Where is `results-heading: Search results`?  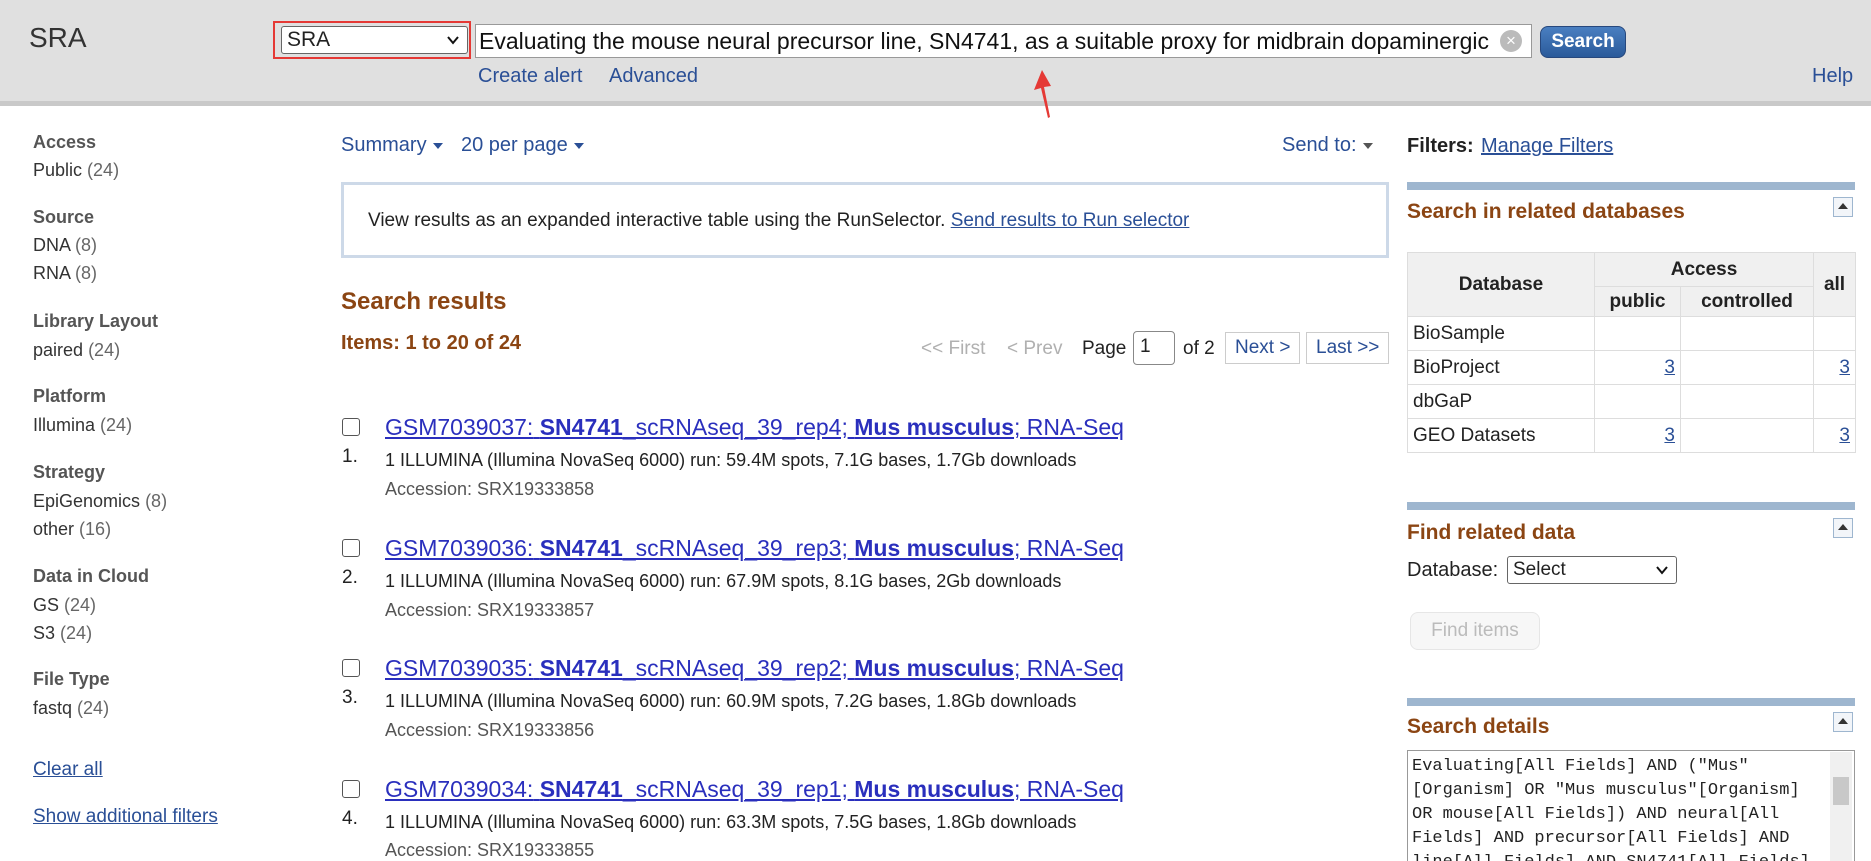 results-heading: Search results is located at coordinates (424, 301).